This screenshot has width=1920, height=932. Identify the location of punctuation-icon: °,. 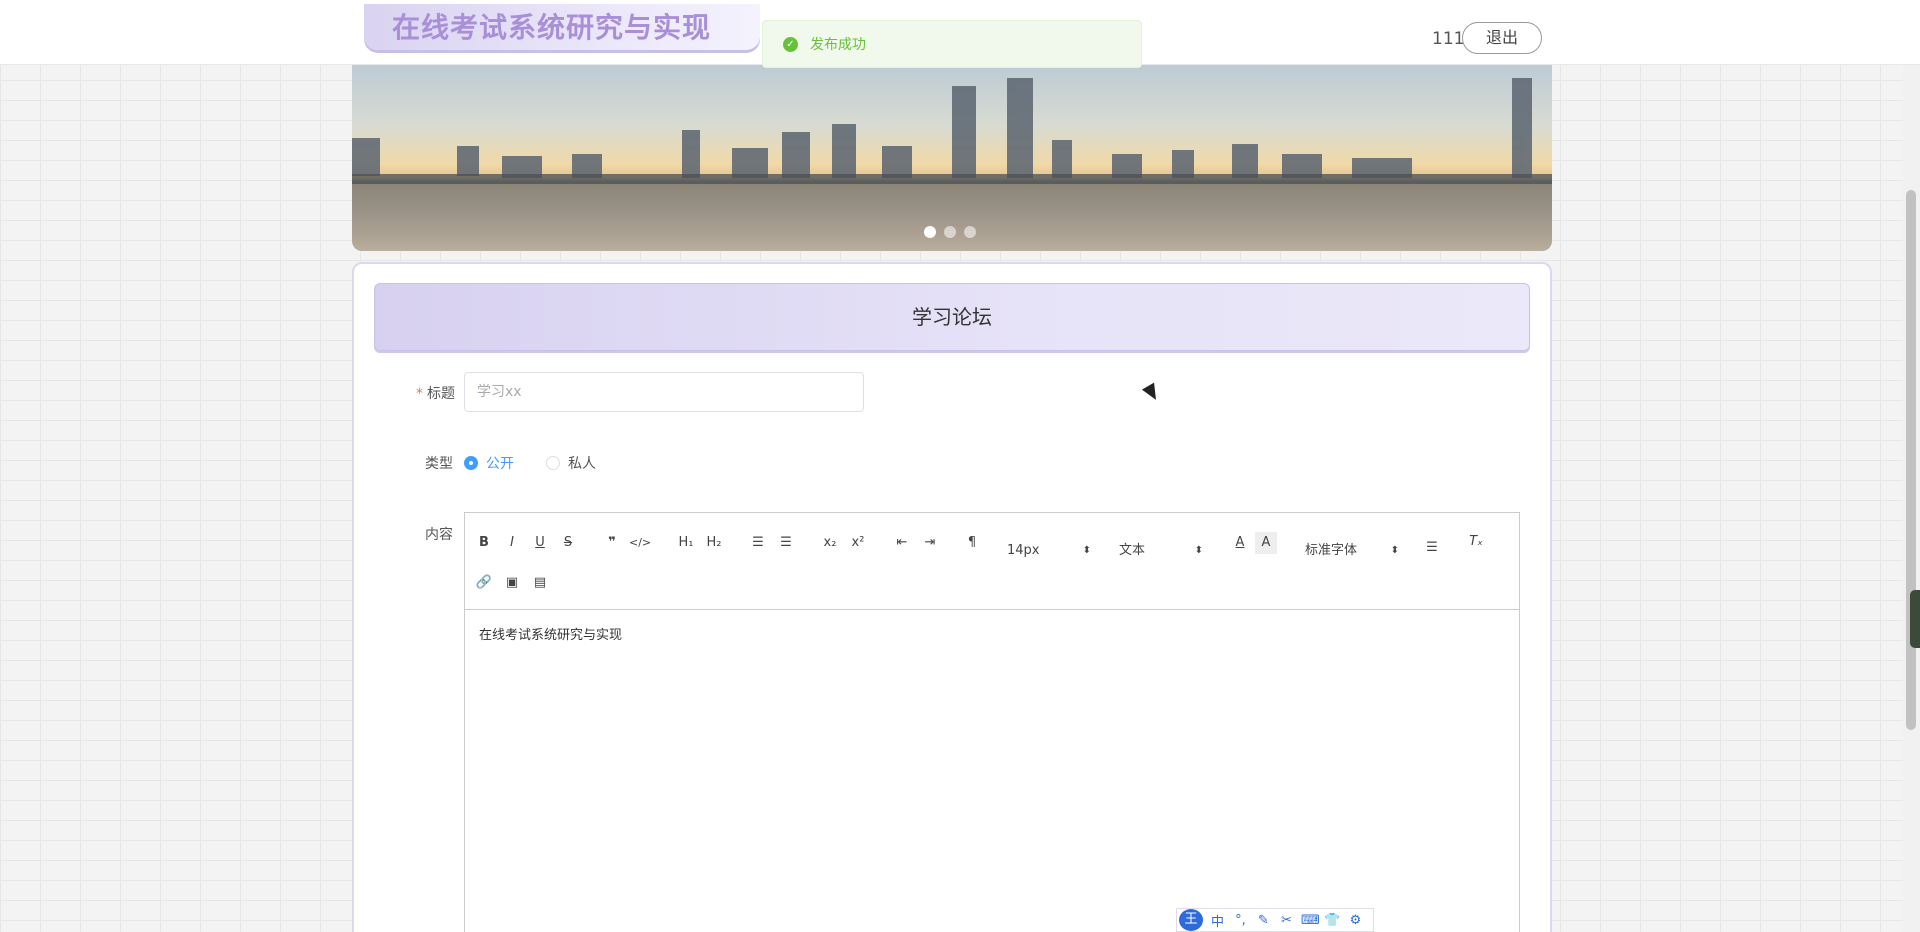
(1240, 920).